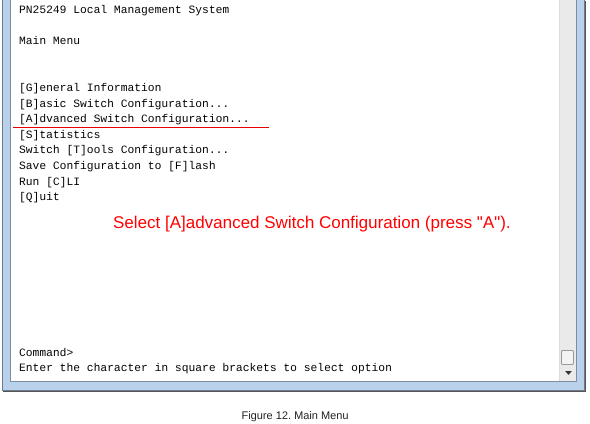  I want to click on command-prompt: Command>, so click(46, 354).